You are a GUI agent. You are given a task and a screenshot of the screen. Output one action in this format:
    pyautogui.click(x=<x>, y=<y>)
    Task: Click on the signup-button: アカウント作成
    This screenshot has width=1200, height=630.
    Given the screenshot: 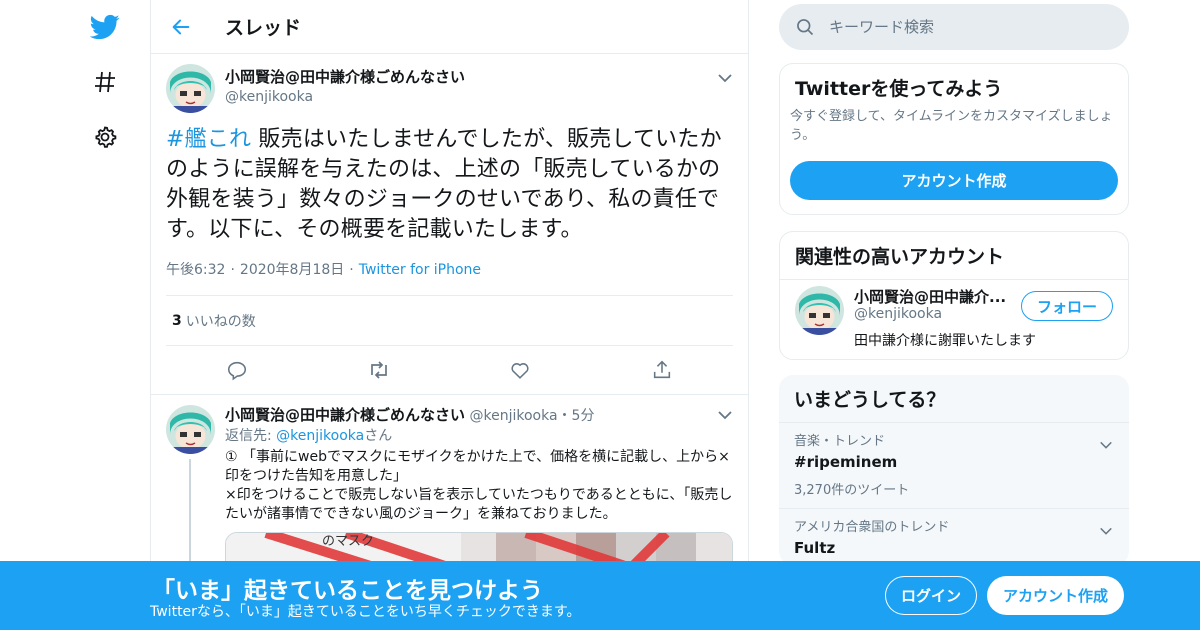 What is the action you would take?
    pyautogui.click(x=954, y=180)
    